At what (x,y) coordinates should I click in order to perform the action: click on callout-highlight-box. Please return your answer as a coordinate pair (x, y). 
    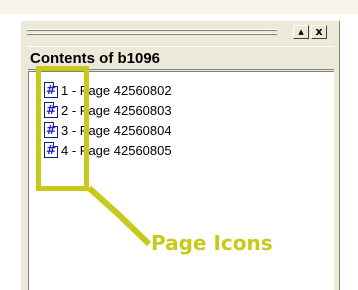
    Looking at the image, I should click on (62, 128).